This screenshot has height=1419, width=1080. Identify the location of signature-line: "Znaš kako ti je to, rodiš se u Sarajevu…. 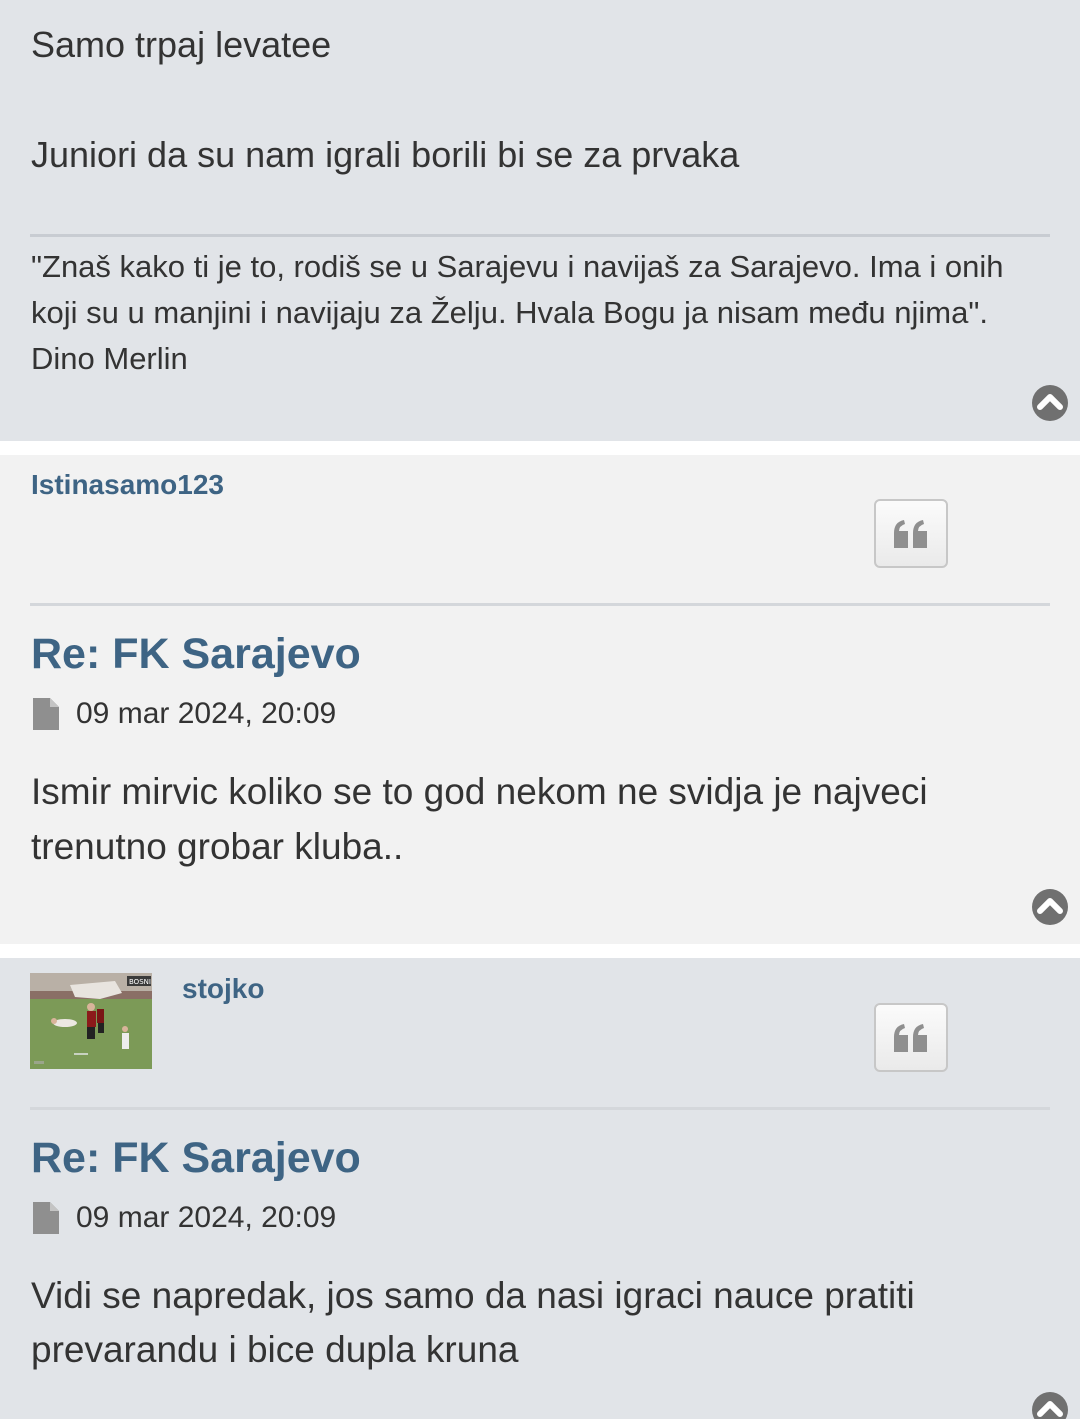
(517, 266).